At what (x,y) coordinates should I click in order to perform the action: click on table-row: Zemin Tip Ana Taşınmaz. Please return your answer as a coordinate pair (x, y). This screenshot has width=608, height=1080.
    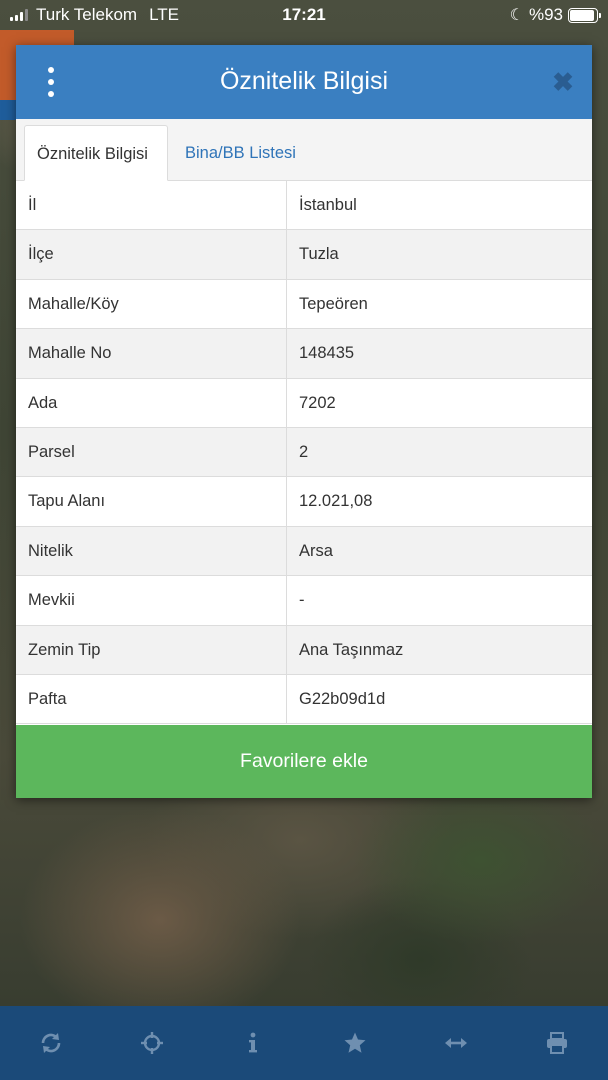
    Looking at the image, I should click on (304, 650).